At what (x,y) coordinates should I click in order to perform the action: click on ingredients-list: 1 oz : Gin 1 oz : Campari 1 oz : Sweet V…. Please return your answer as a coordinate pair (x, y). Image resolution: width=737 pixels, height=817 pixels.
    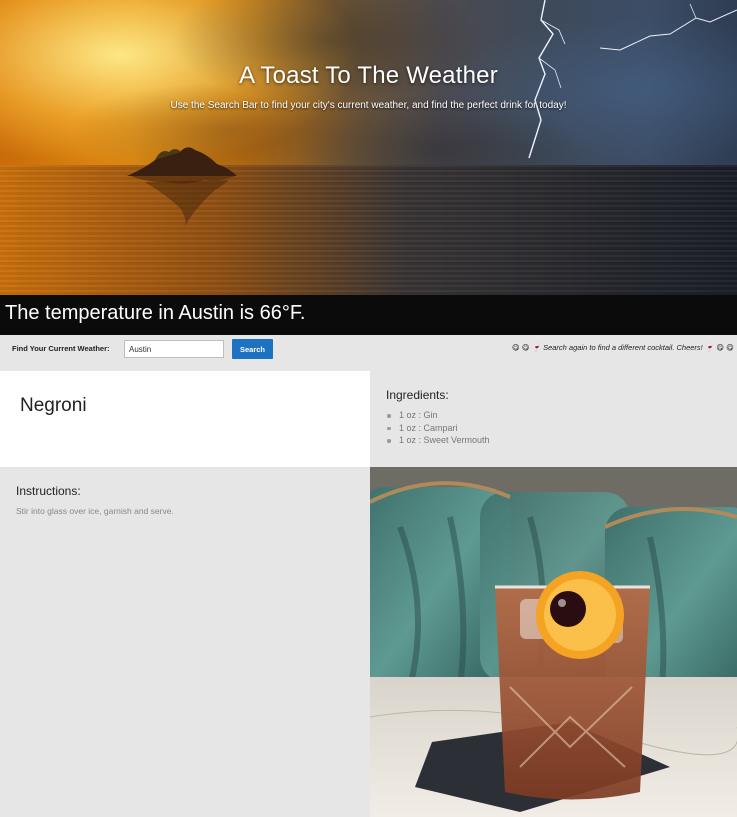
    Looking at the image, I should click on (438, 428).